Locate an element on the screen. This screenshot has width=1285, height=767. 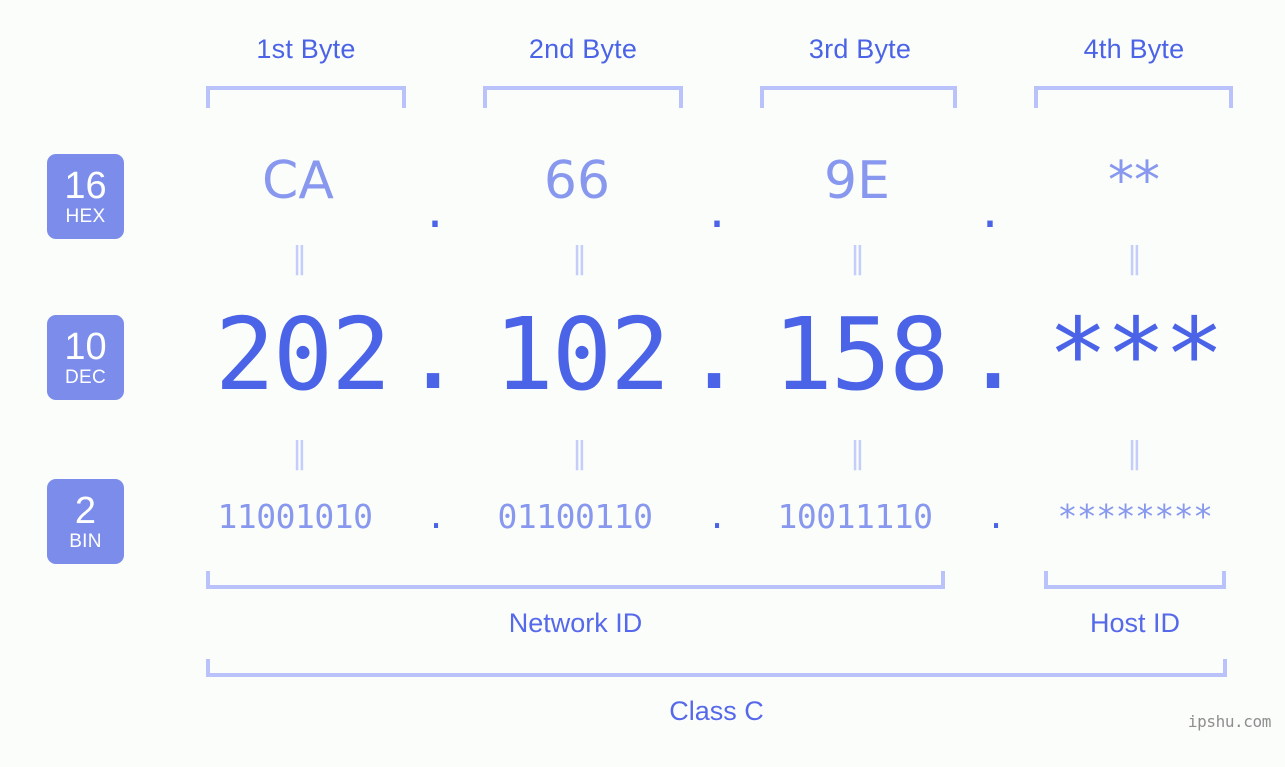
equals-connector-1-3: ‖ is located at coordinates (858, 258).